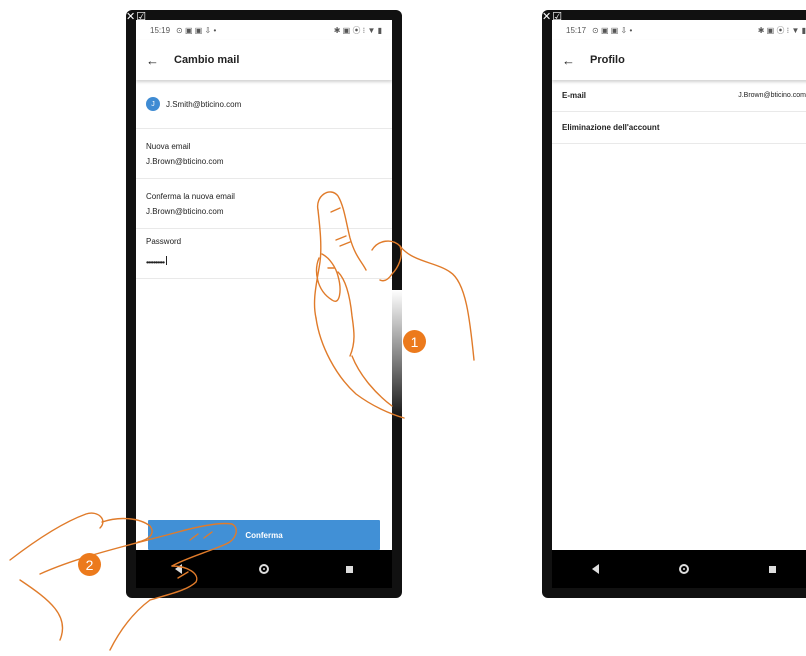 Image resolution: width=806 pixels, height=656 pixels. What do you see at coordinates (155, 262) in the screenshot?
I see `password-value: ••••••••••` at bounding box center [155, 262].